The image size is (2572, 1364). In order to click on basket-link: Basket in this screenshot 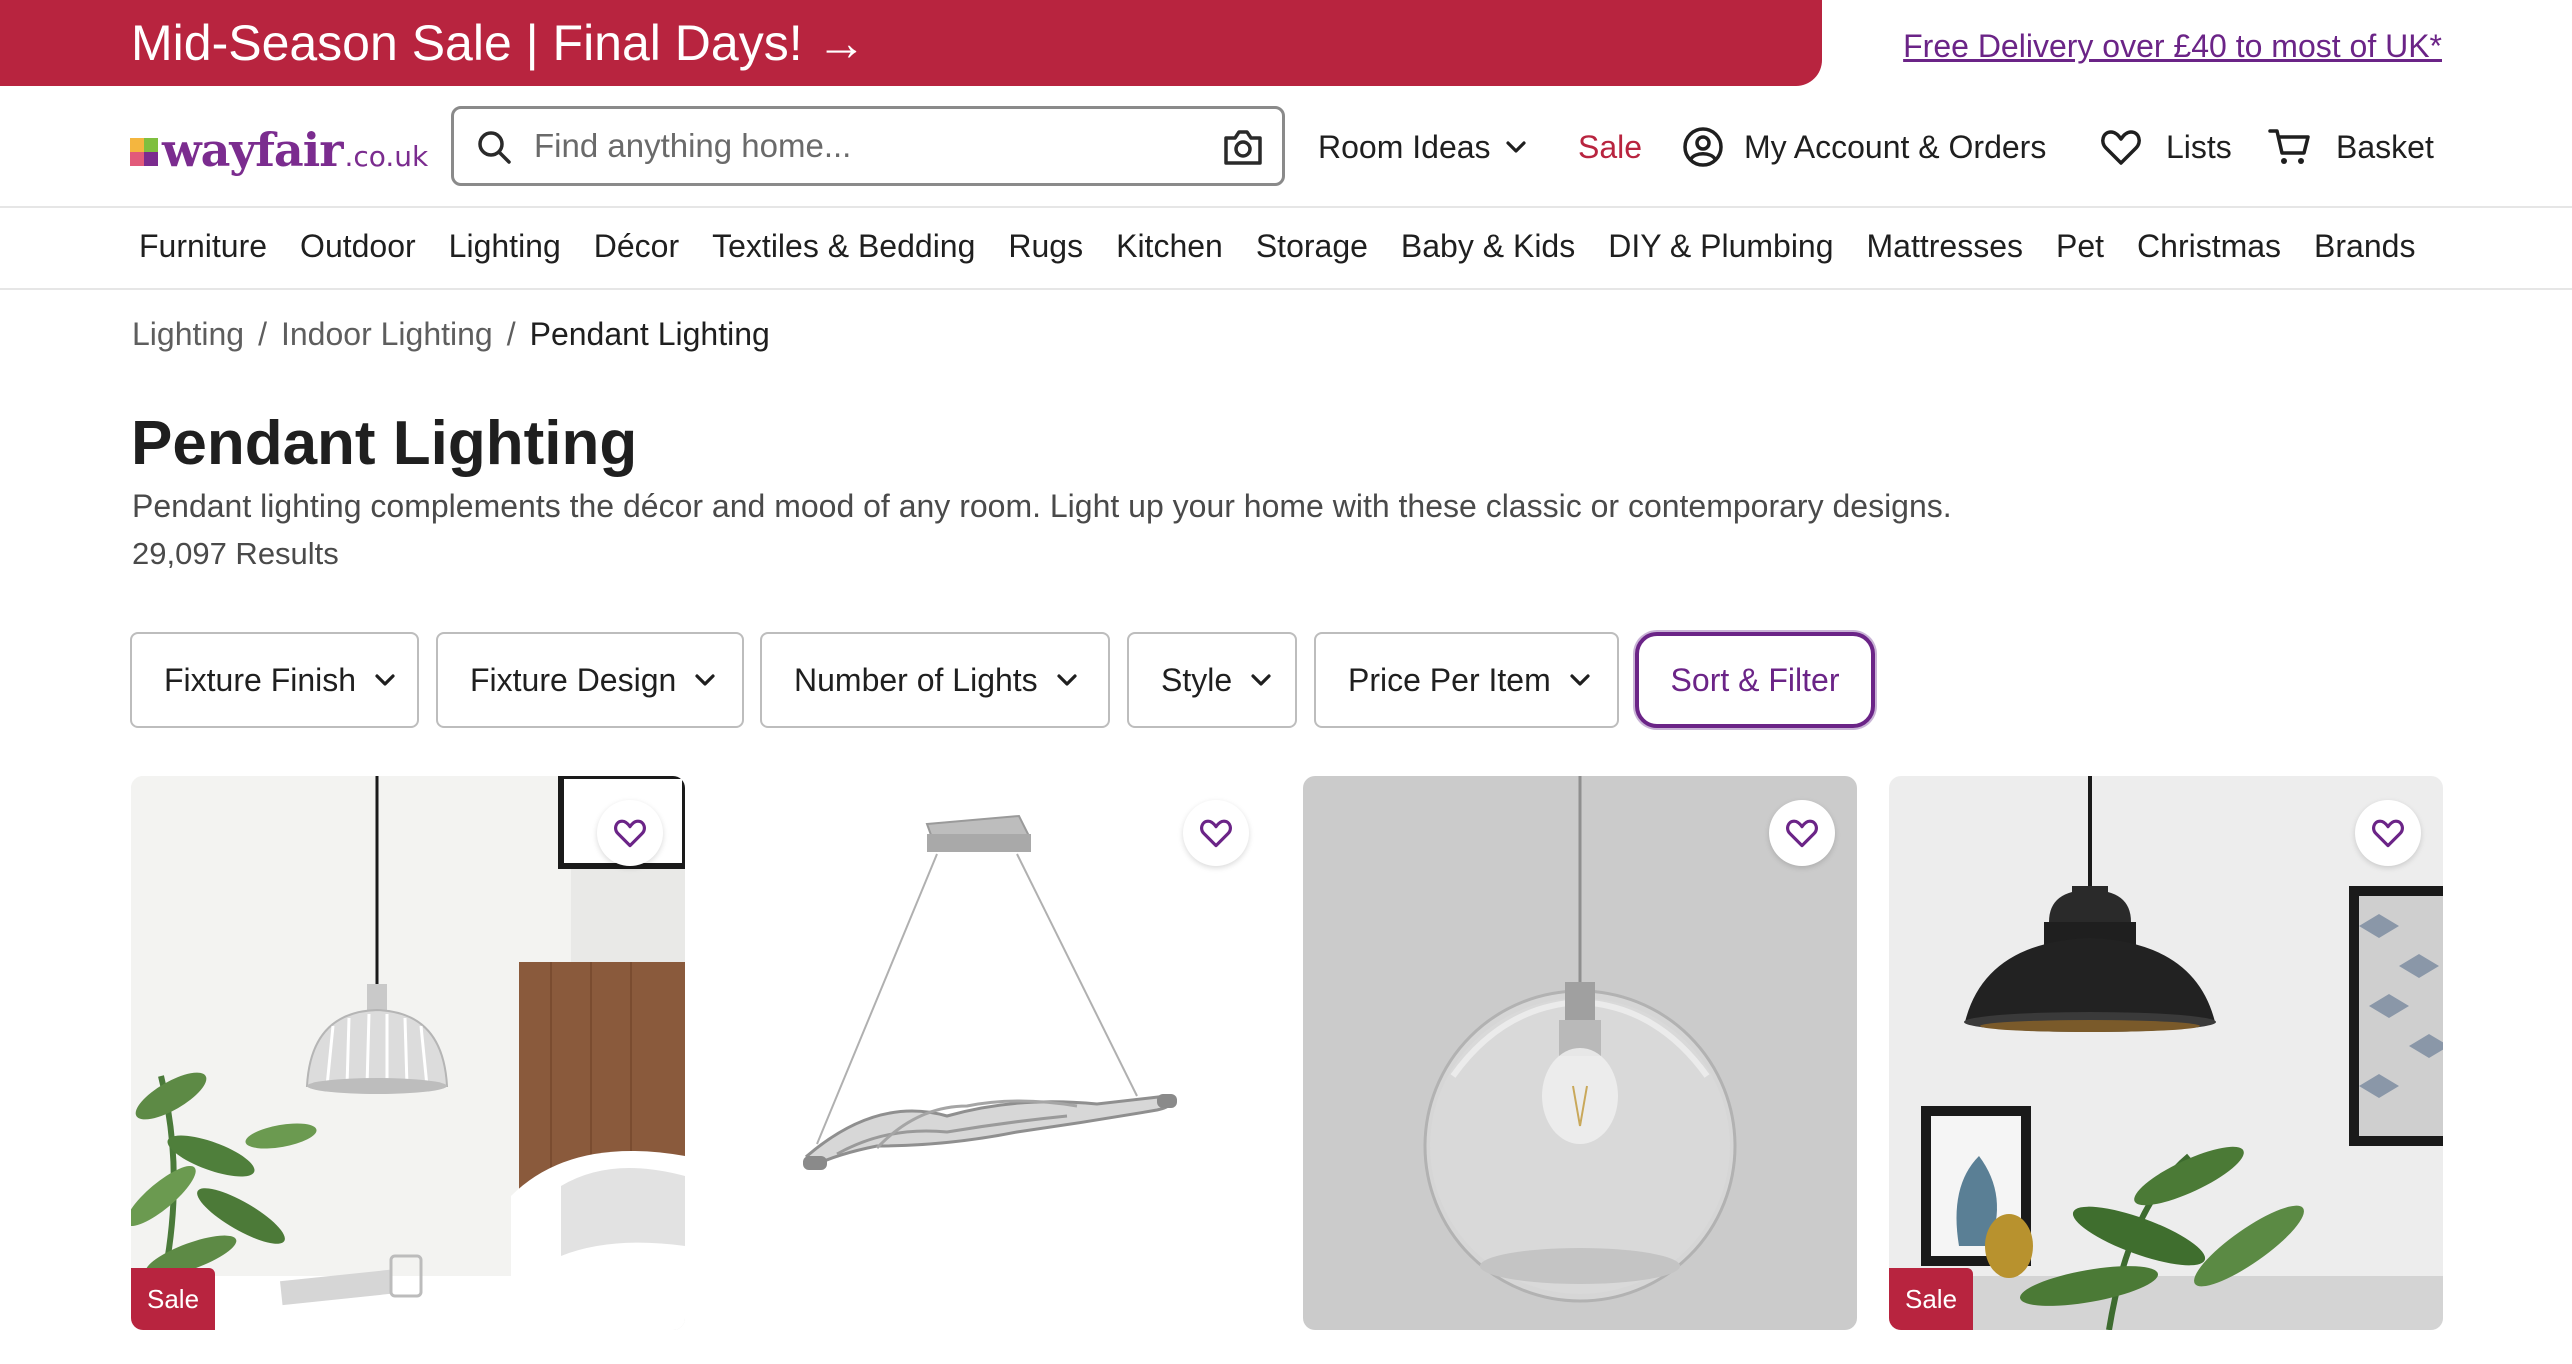, I will do `click(2351, 147)`.